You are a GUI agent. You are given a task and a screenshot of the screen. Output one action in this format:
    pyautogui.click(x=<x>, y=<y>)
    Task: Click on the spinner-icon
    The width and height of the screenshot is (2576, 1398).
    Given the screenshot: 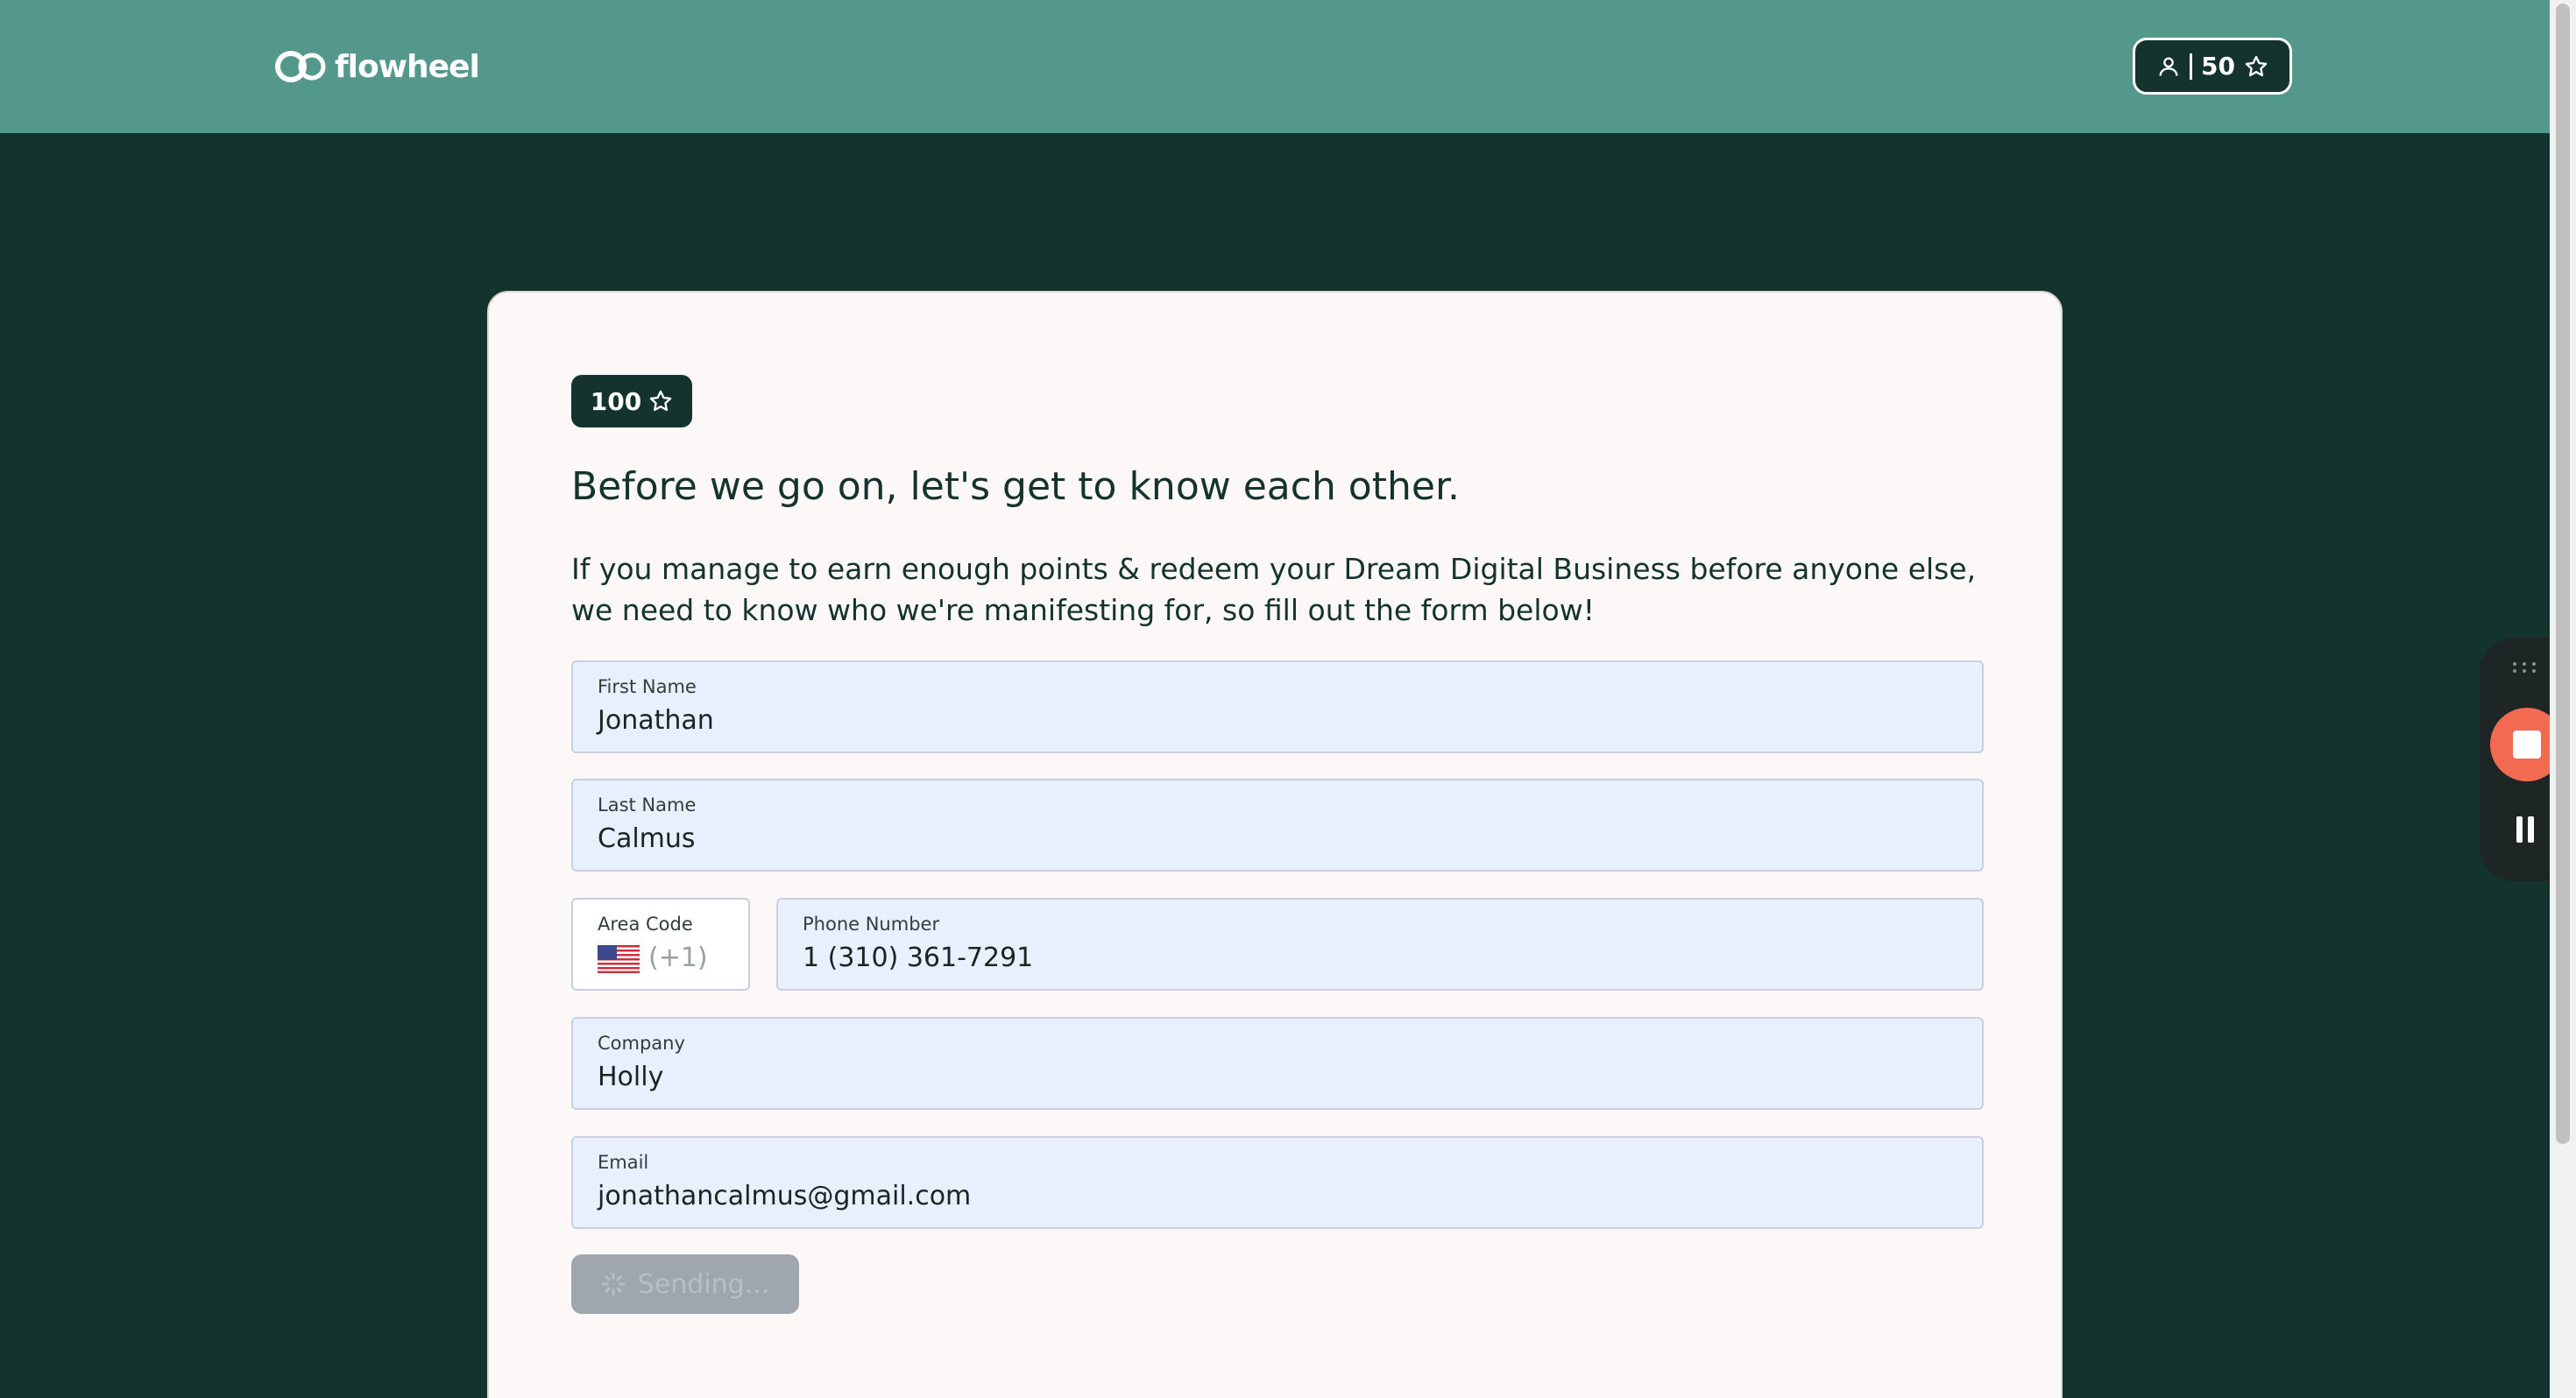 What is the action you would take?
    pyautogui.click(x=613, y=1284)
    